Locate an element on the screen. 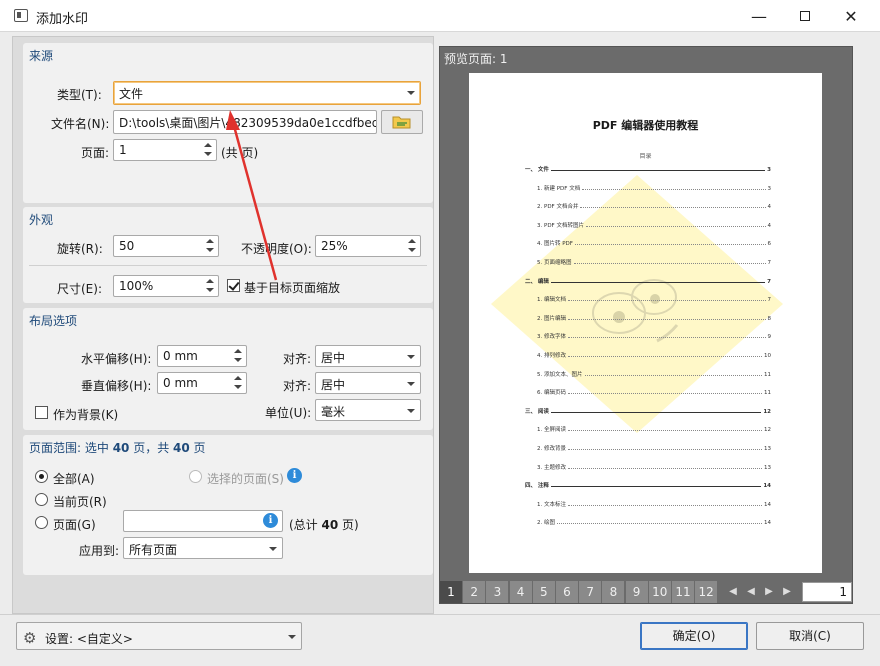 This screenshot has width=880, height=666. size-label: 尺寸(E): is located at coordinates (79, 289).